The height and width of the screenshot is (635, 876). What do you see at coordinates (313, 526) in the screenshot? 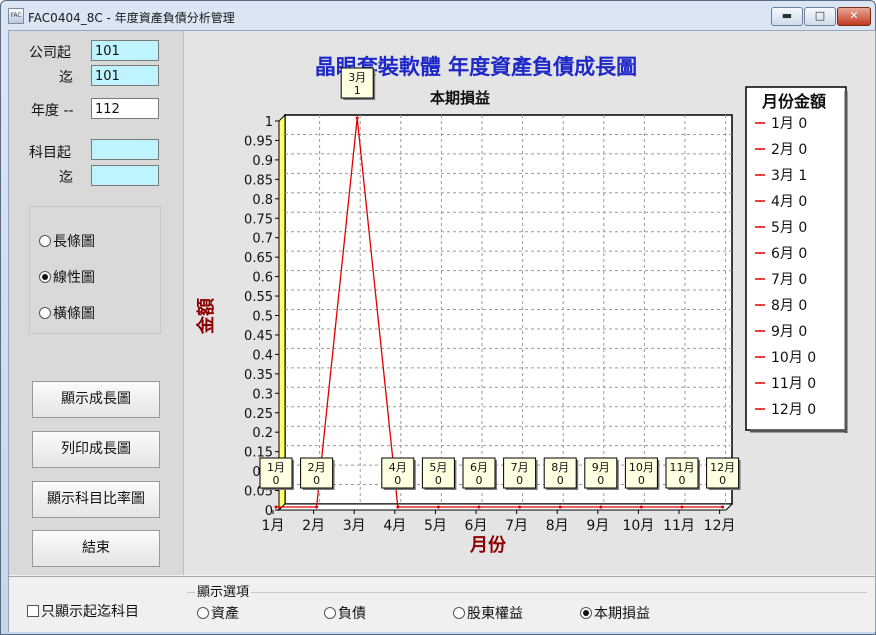
I see `x-tick-label: 2月` at bounding box center [313, 526].